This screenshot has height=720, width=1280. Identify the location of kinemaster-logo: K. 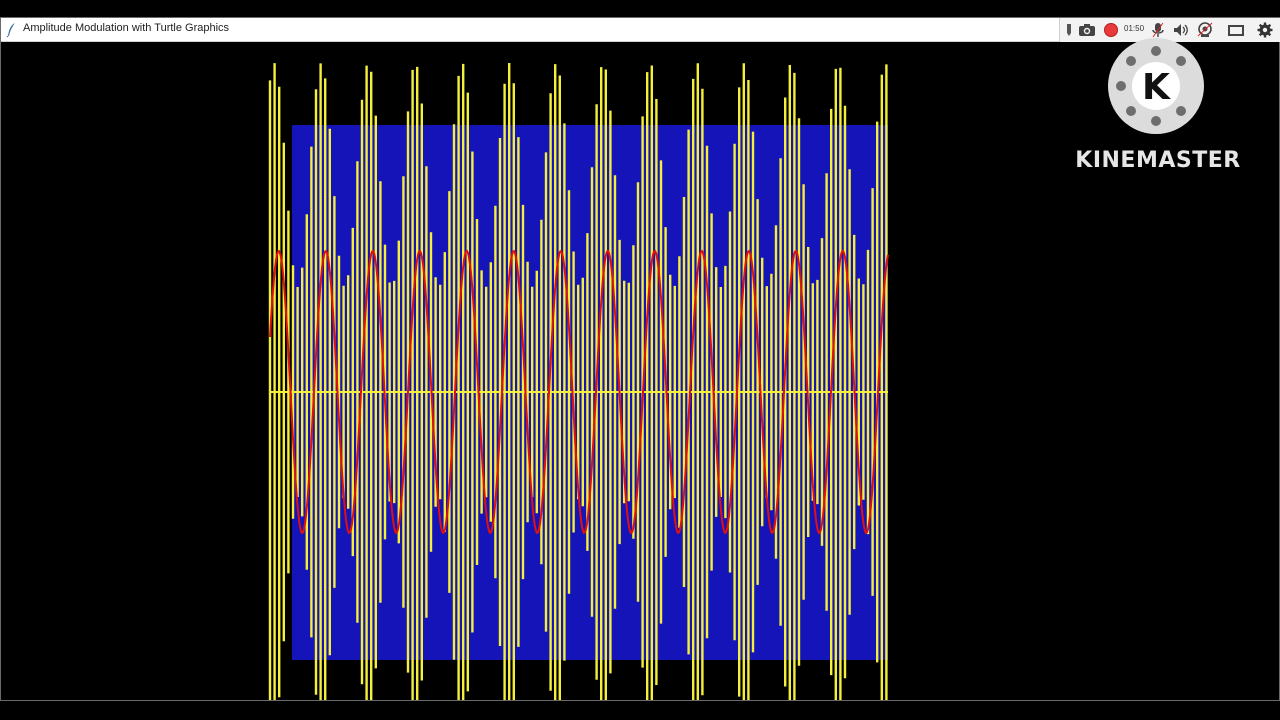
(1156, 86).